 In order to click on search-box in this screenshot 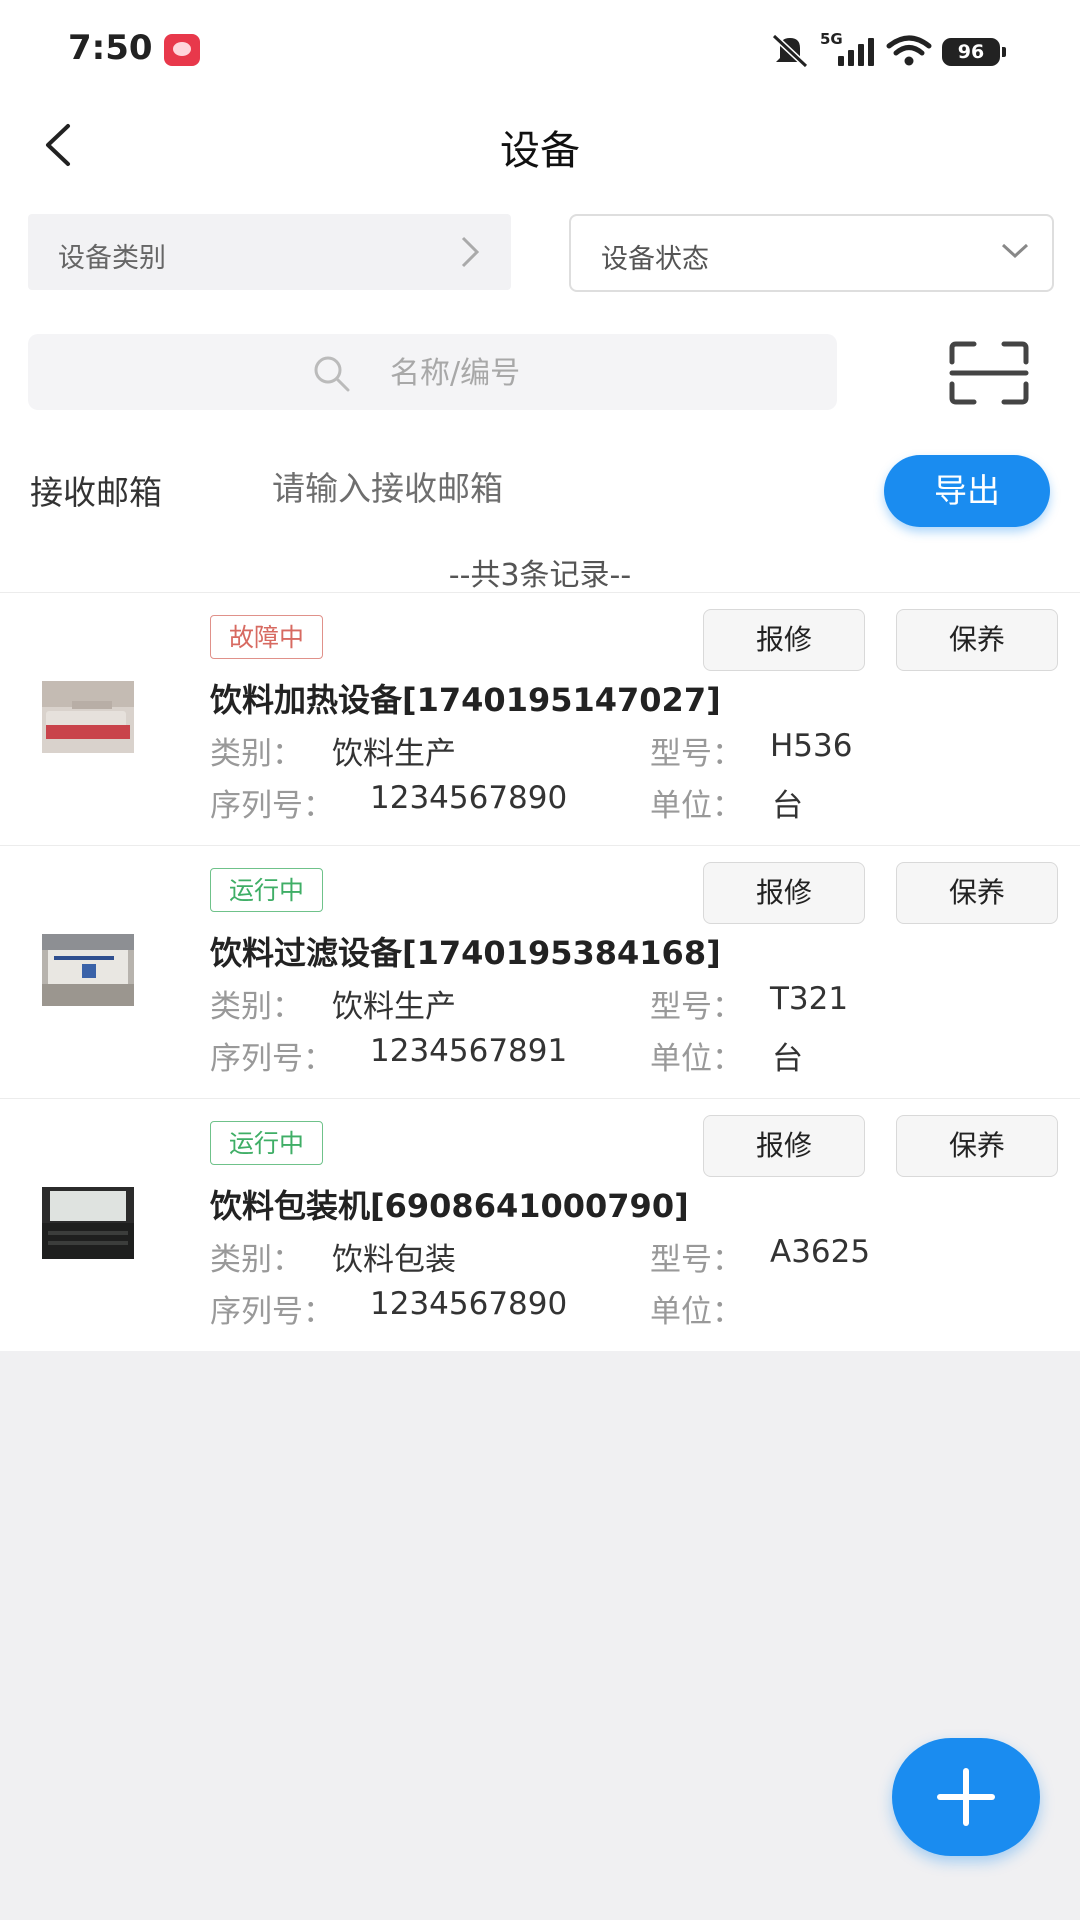, I will do `click(432, 372)`.